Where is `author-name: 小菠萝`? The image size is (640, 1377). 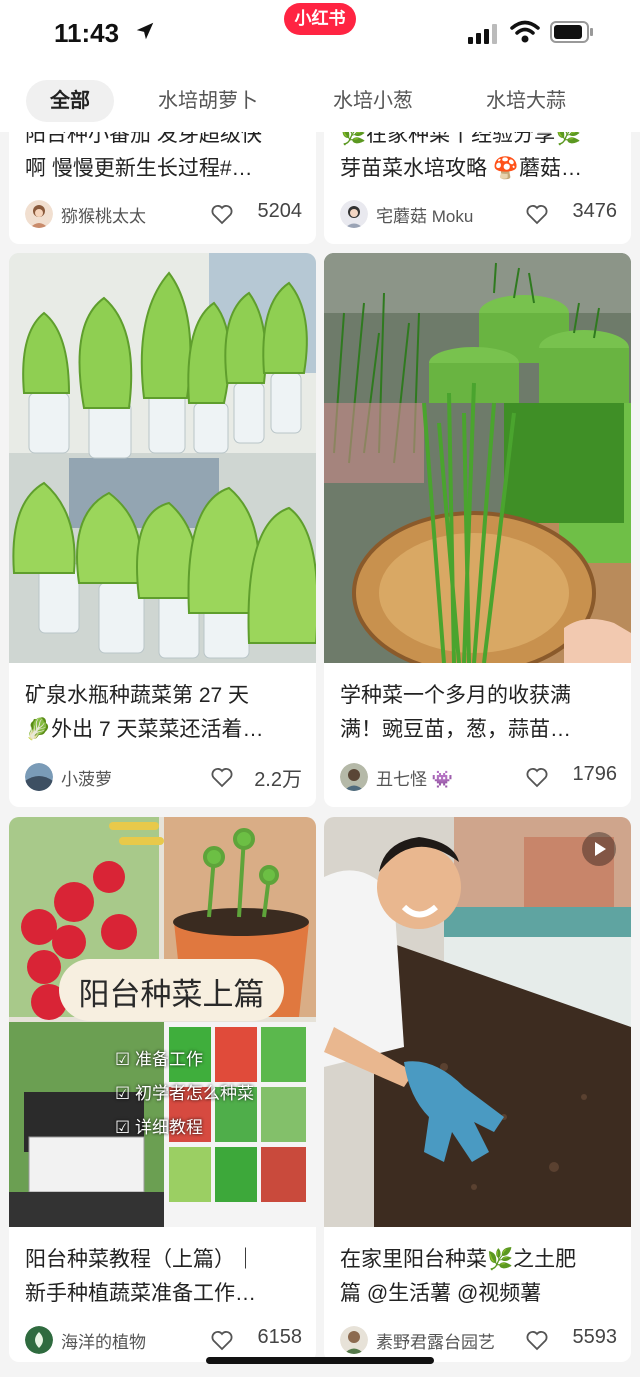 author-name: 小菠萝 is located at coordinates (86, 777).